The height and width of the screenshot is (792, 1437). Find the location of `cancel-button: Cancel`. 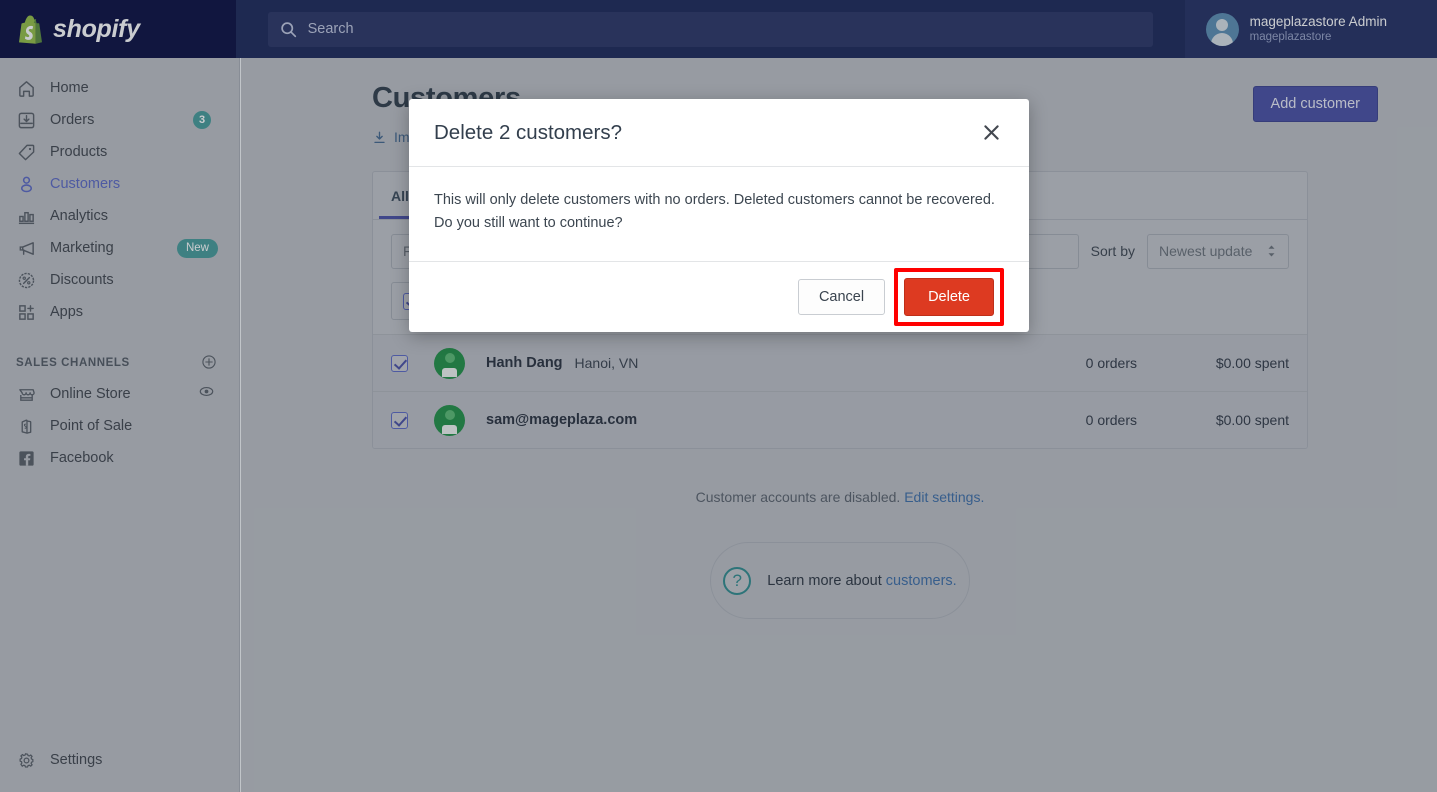

cancel-button: Cancel is located at coordinates (841, 297).